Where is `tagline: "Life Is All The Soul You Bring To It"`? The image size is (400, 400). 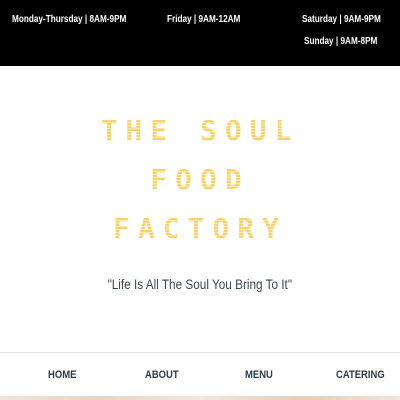 tagline: "Life Is All The Soul You Bring To It" is located at coordinates (200, 284).